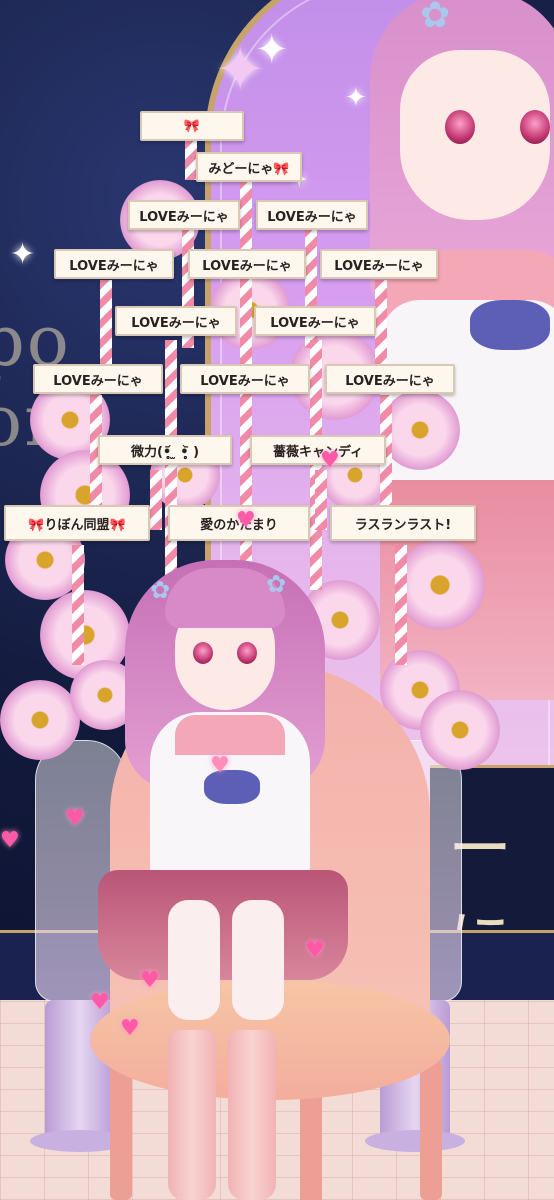 The image size is (554, 1200). Describe the element at coordinates (165, 450) in the screenshot. I see `sign-13: 微力(•̥̥̥̥᷄ ̫ •̥̥̥̥᷅ )` at that location.